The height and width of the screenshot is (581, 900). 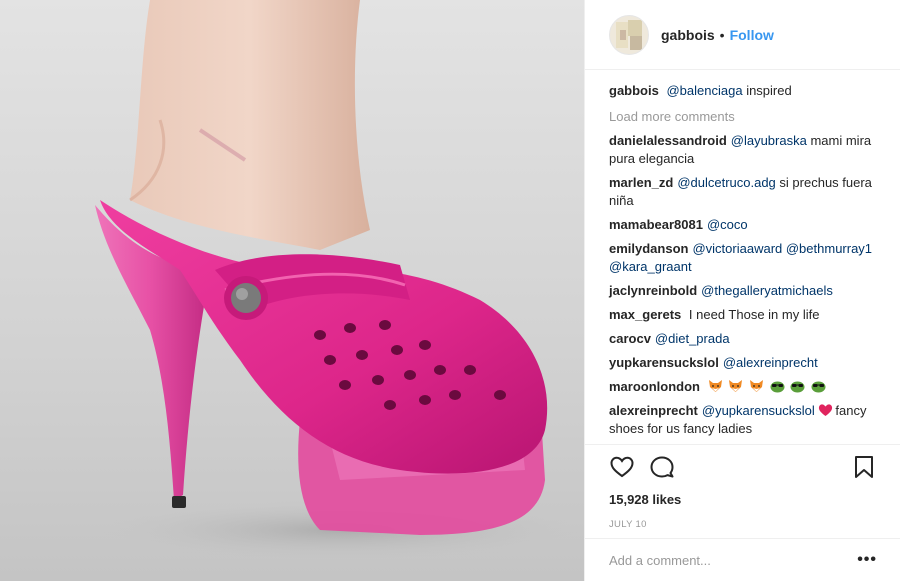 I want to click on header-username: gabbois, so click(x=688, y=35).